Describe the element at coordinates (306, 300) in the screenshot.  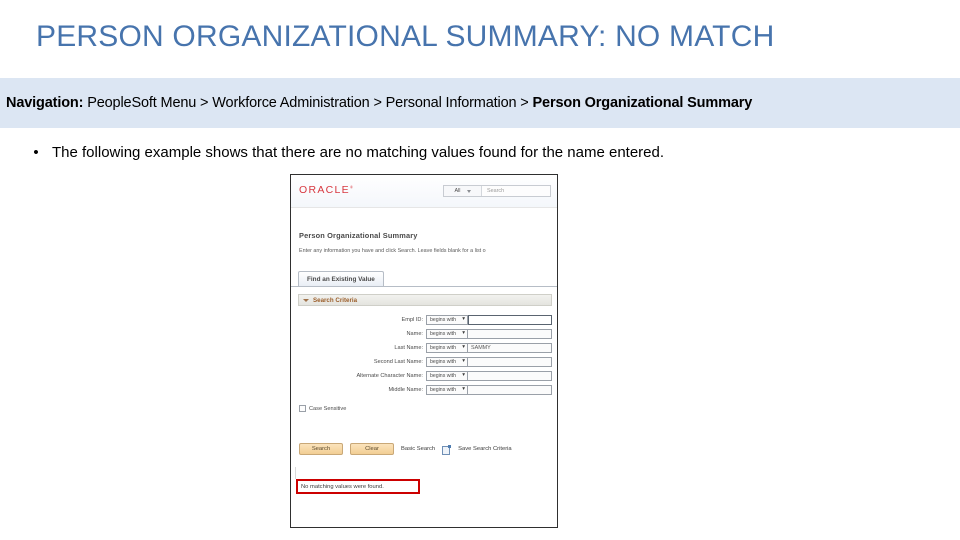
I see `triangle-down-icon` at that location.